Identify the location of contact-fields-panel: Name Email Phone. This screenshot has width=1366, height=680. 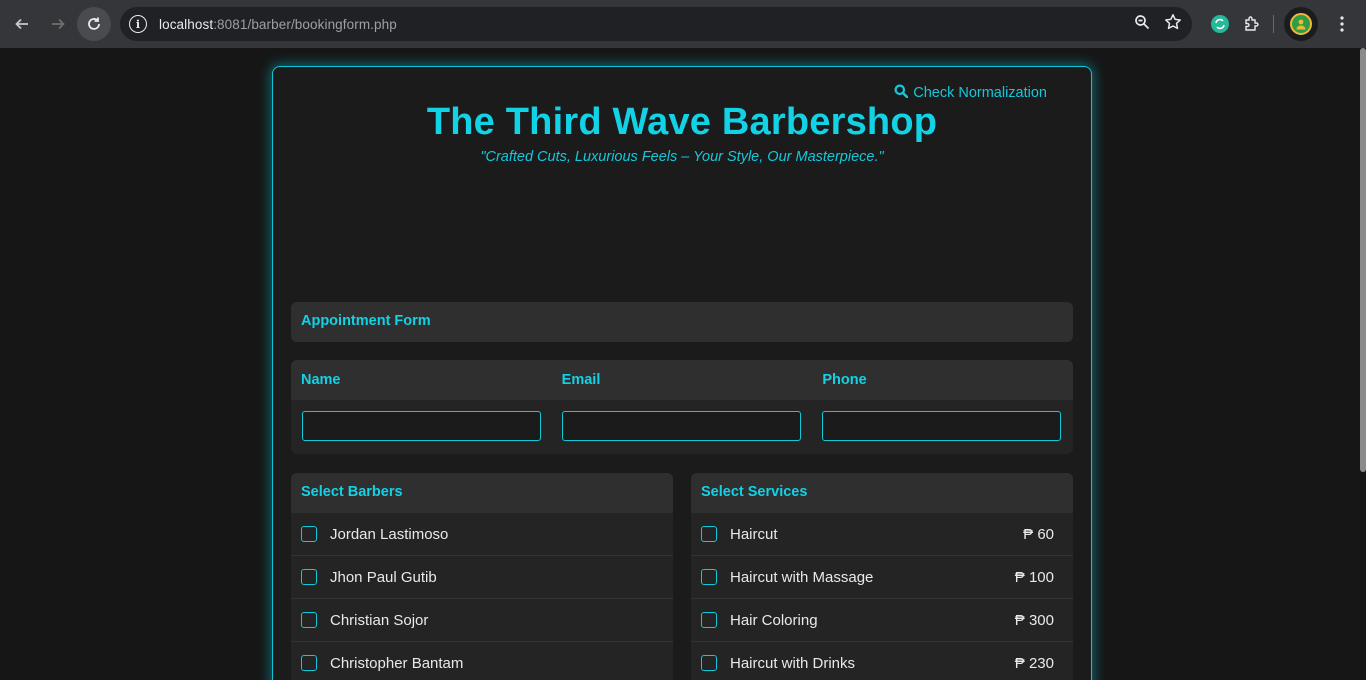
(682, 407).